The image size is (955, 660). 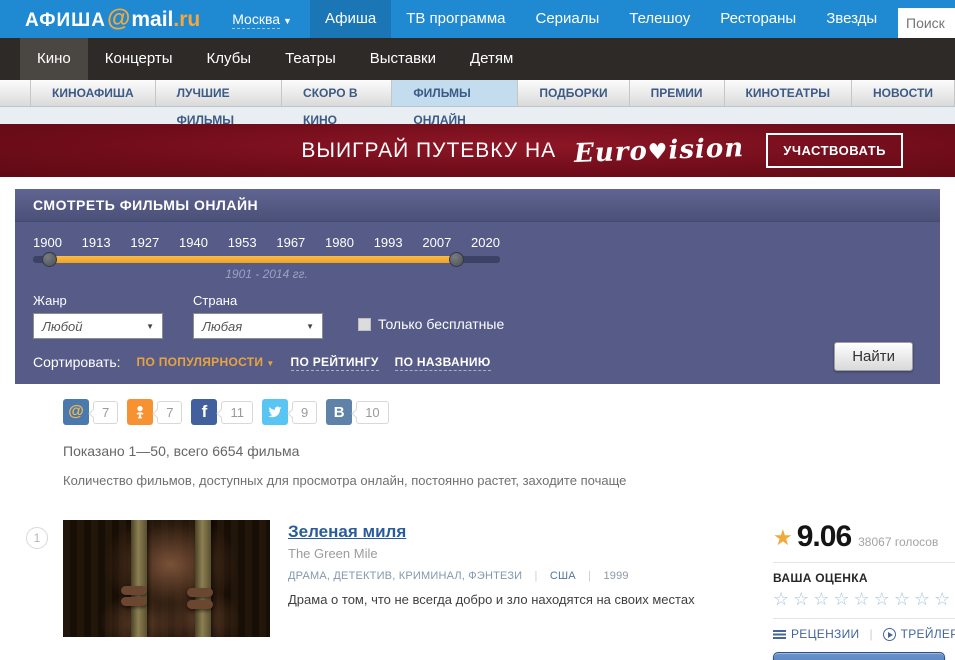 I want to click on trailers-link: ТРЕЙЛЕРЫ, so click(x=918, y=634).